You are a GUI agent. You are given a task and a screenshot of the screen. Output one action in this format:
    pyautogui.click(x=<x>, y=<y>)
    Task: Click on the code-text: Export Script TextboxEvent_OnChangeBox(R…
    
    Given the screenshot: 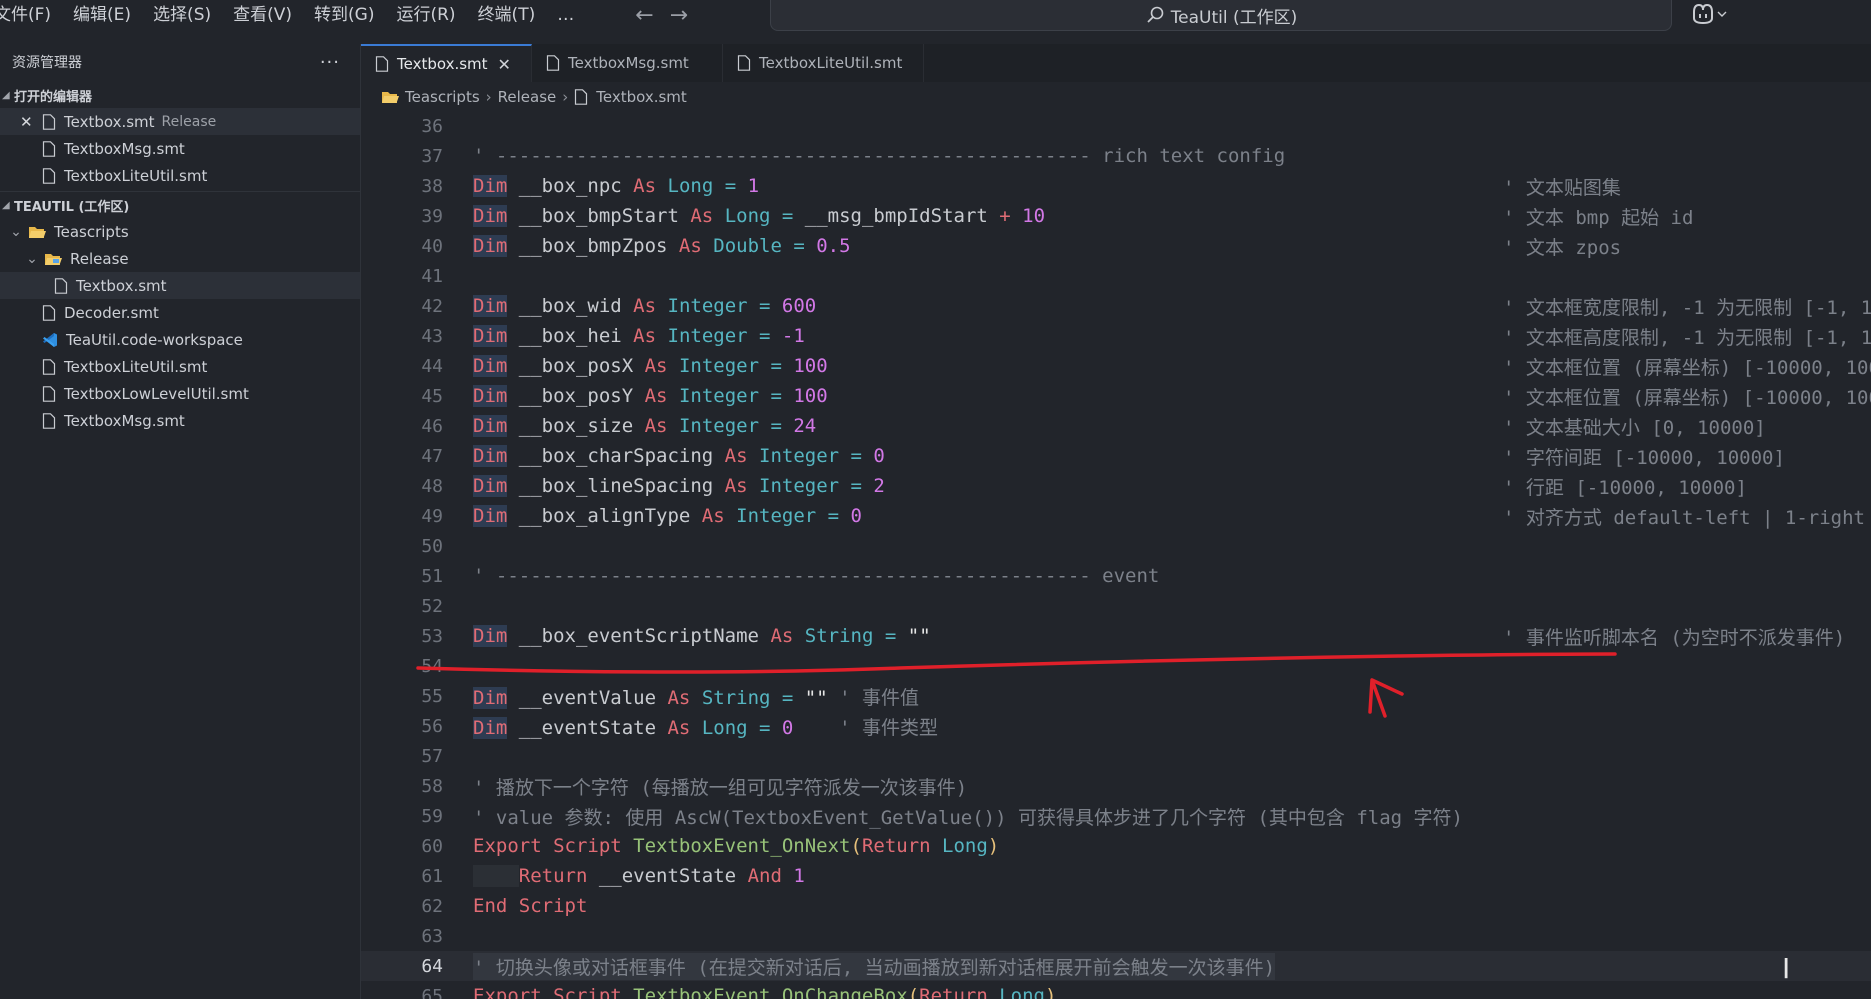 What is the action you would take?
    pyautogui.click(x=764, y=992)
    